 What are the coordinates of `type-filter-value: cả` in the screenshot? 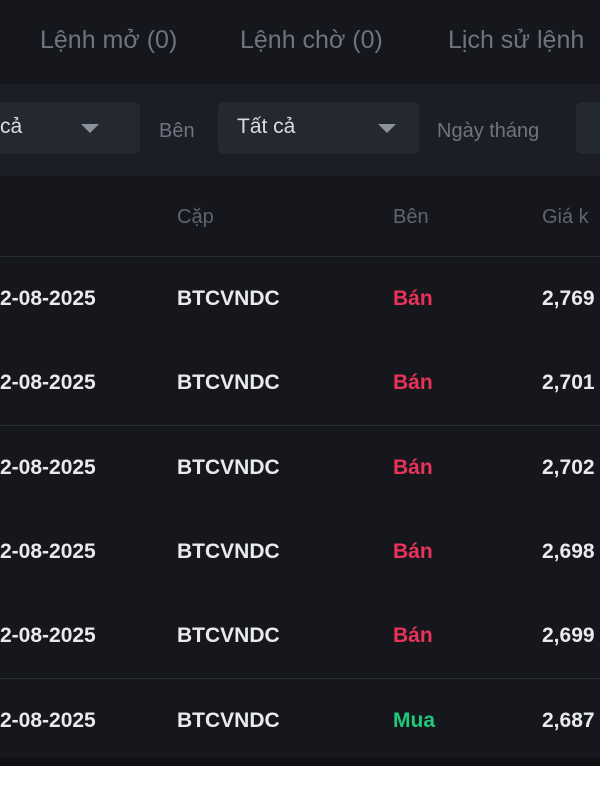 It's located at (11, 126).